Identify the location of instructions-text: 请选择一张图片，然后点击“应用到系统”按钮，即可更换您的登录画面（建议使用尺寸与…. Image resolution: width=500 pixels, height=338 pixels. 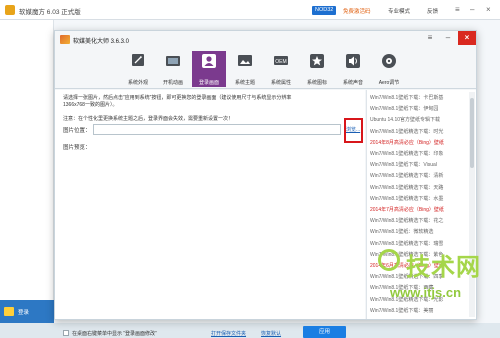
(177, 101).